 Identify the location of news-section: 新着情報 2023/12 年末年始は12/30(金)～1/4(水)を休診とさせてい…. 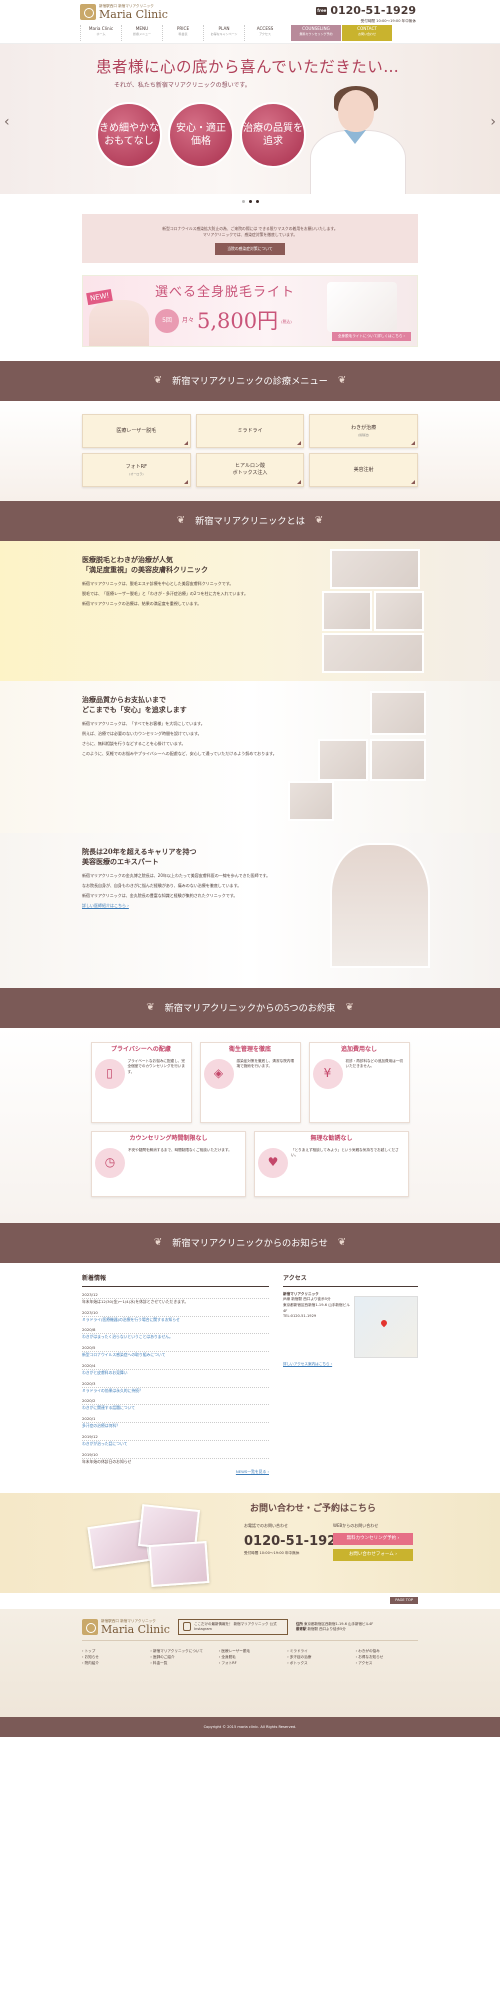
(250, 1378).